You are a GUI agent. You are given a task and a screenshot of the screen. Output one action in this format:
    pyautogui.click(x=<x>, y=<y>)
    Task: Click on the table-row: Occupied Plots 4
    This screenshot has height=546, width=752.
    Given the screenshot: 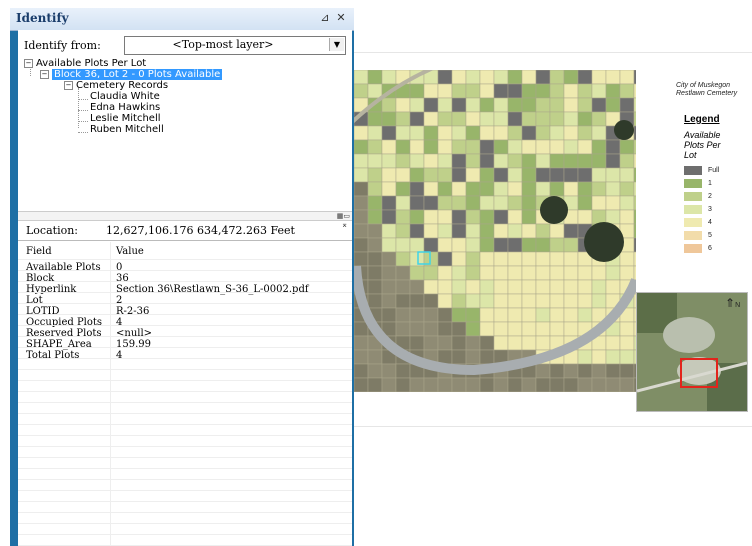 What is the action you would take?
    pyautogui.click(x=185, y=322)
    